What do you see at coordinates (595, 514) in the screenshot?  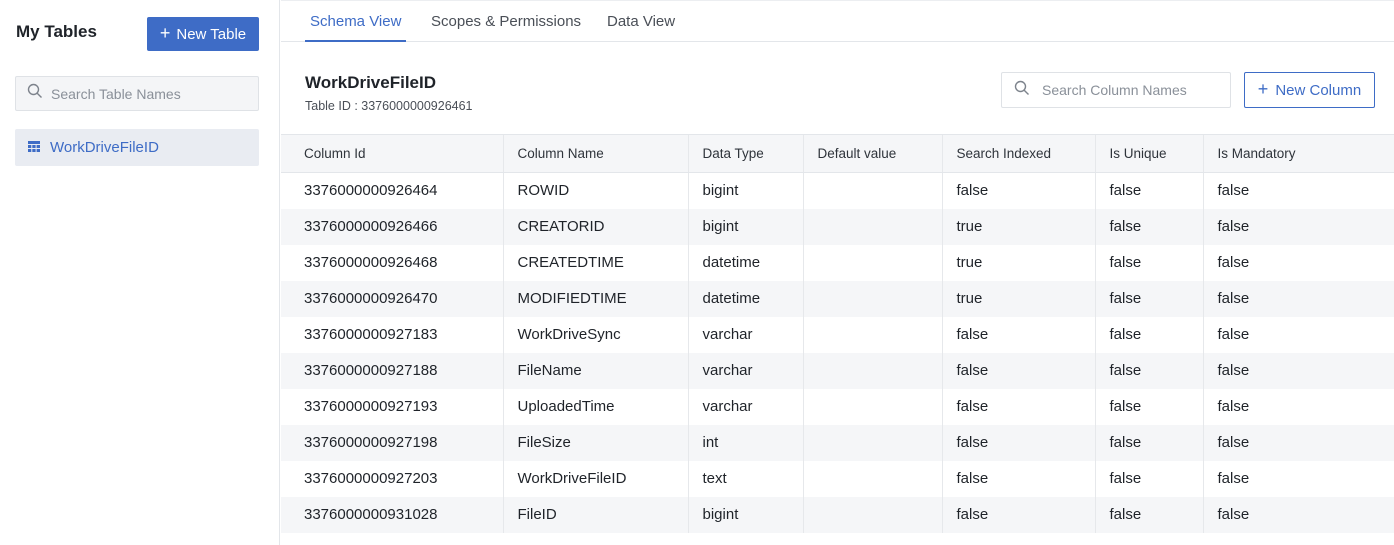 I see `cell-column-name: FileID` at bounding box center [595, 514].